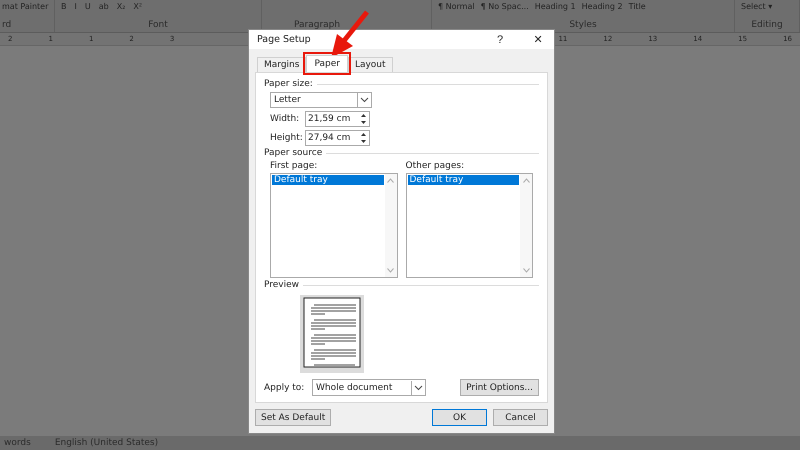 The image size is (800, 450). I want to click on group-label: Font, so click(158, 25).